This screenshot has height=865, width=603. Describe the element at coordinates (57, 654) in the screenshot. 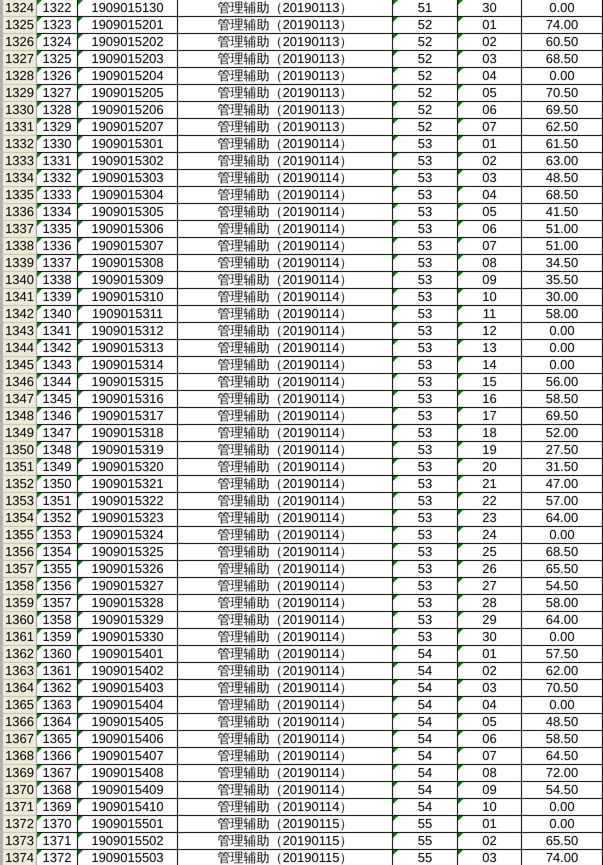

I see `table-cell: 1360` at that location.